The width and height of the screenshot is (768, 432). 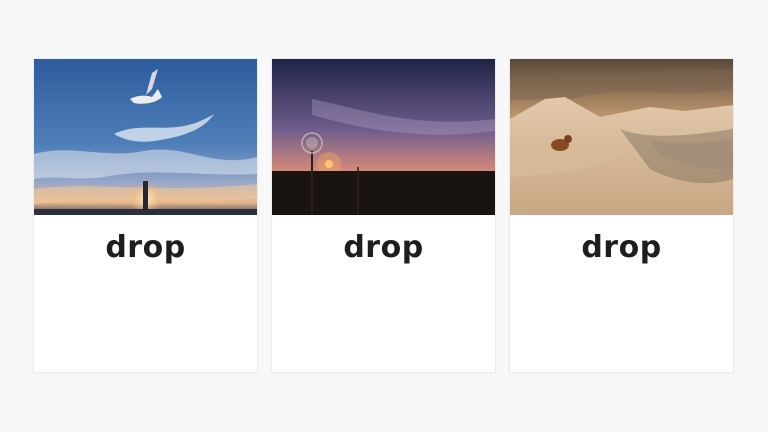 What do you see at coordinates (621, 137) in the screenshot?
I see `sand-dunes-dog-image` at bounding box center [621, 137].